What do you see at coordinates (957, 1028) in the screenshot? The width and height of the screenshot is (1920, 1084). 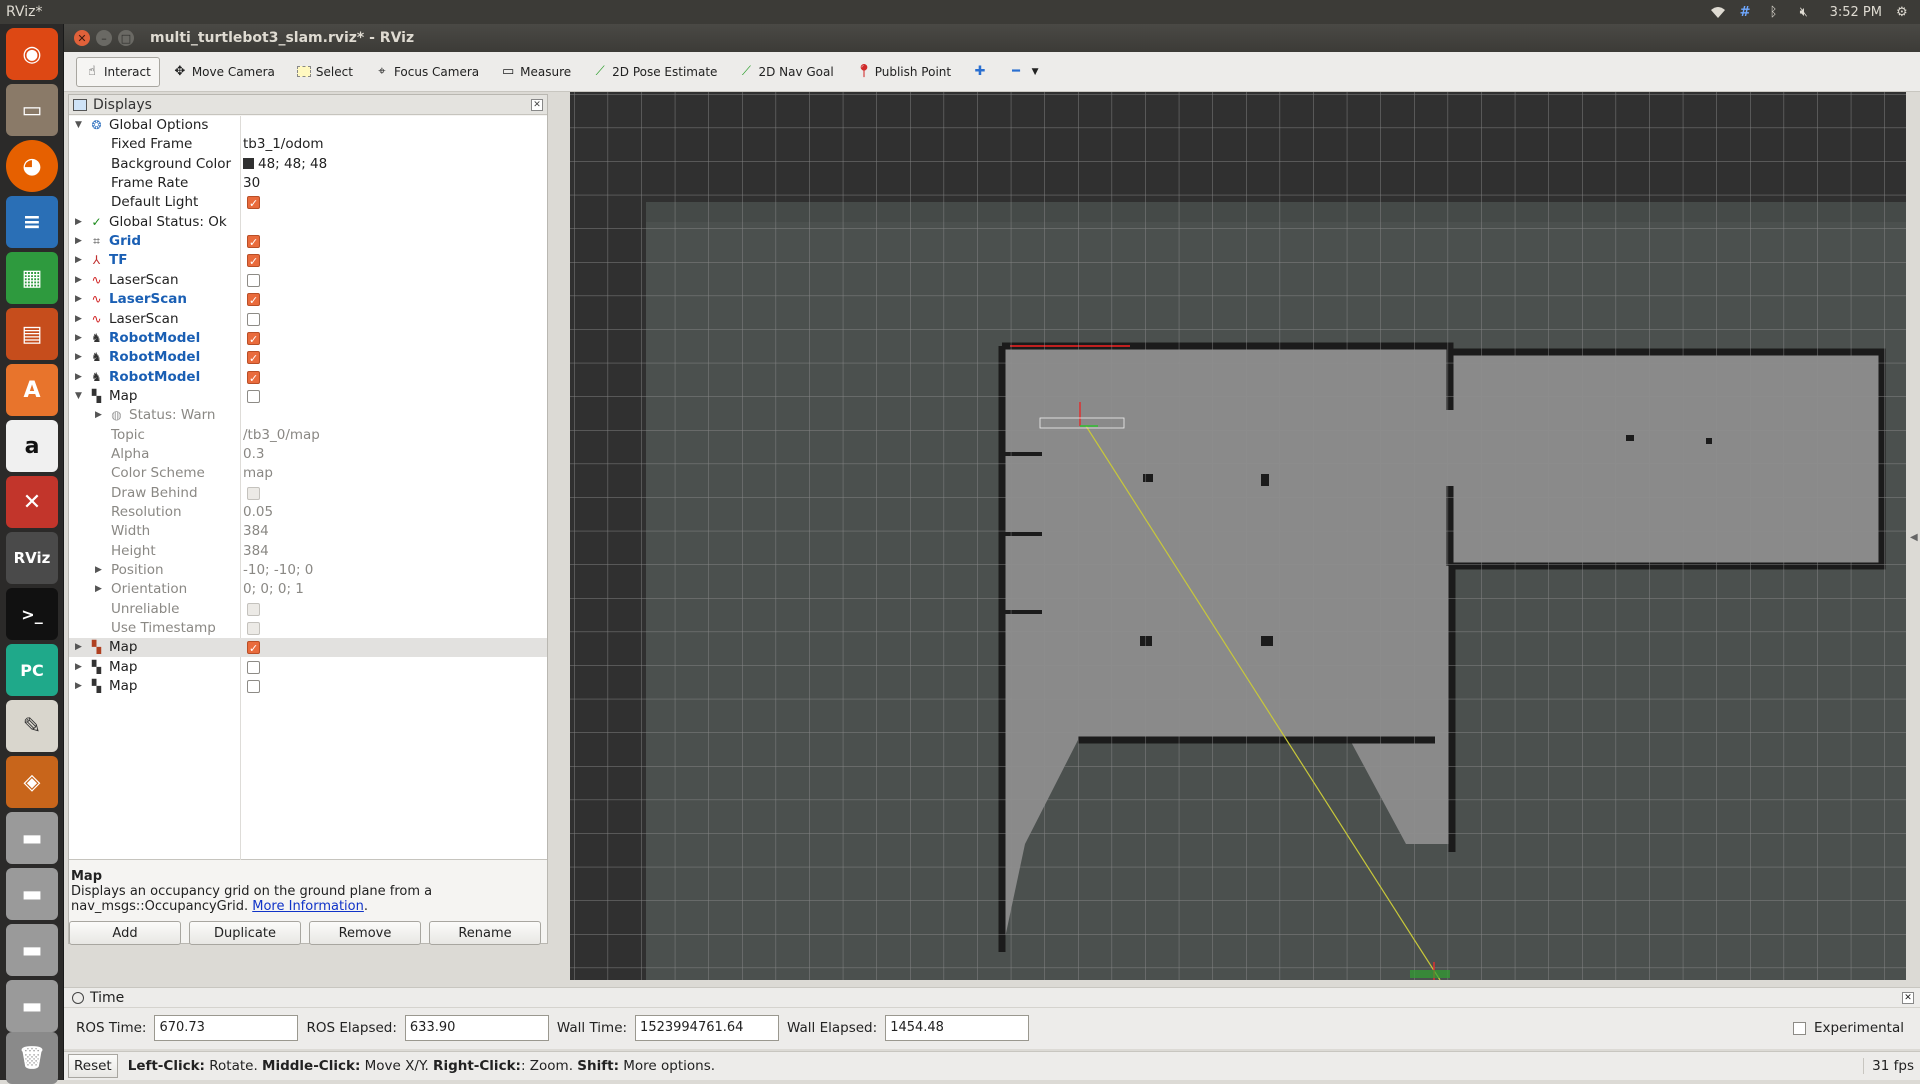 I see `wall-elapsed-field: 1454.48` at bounding box center [957, 1028].